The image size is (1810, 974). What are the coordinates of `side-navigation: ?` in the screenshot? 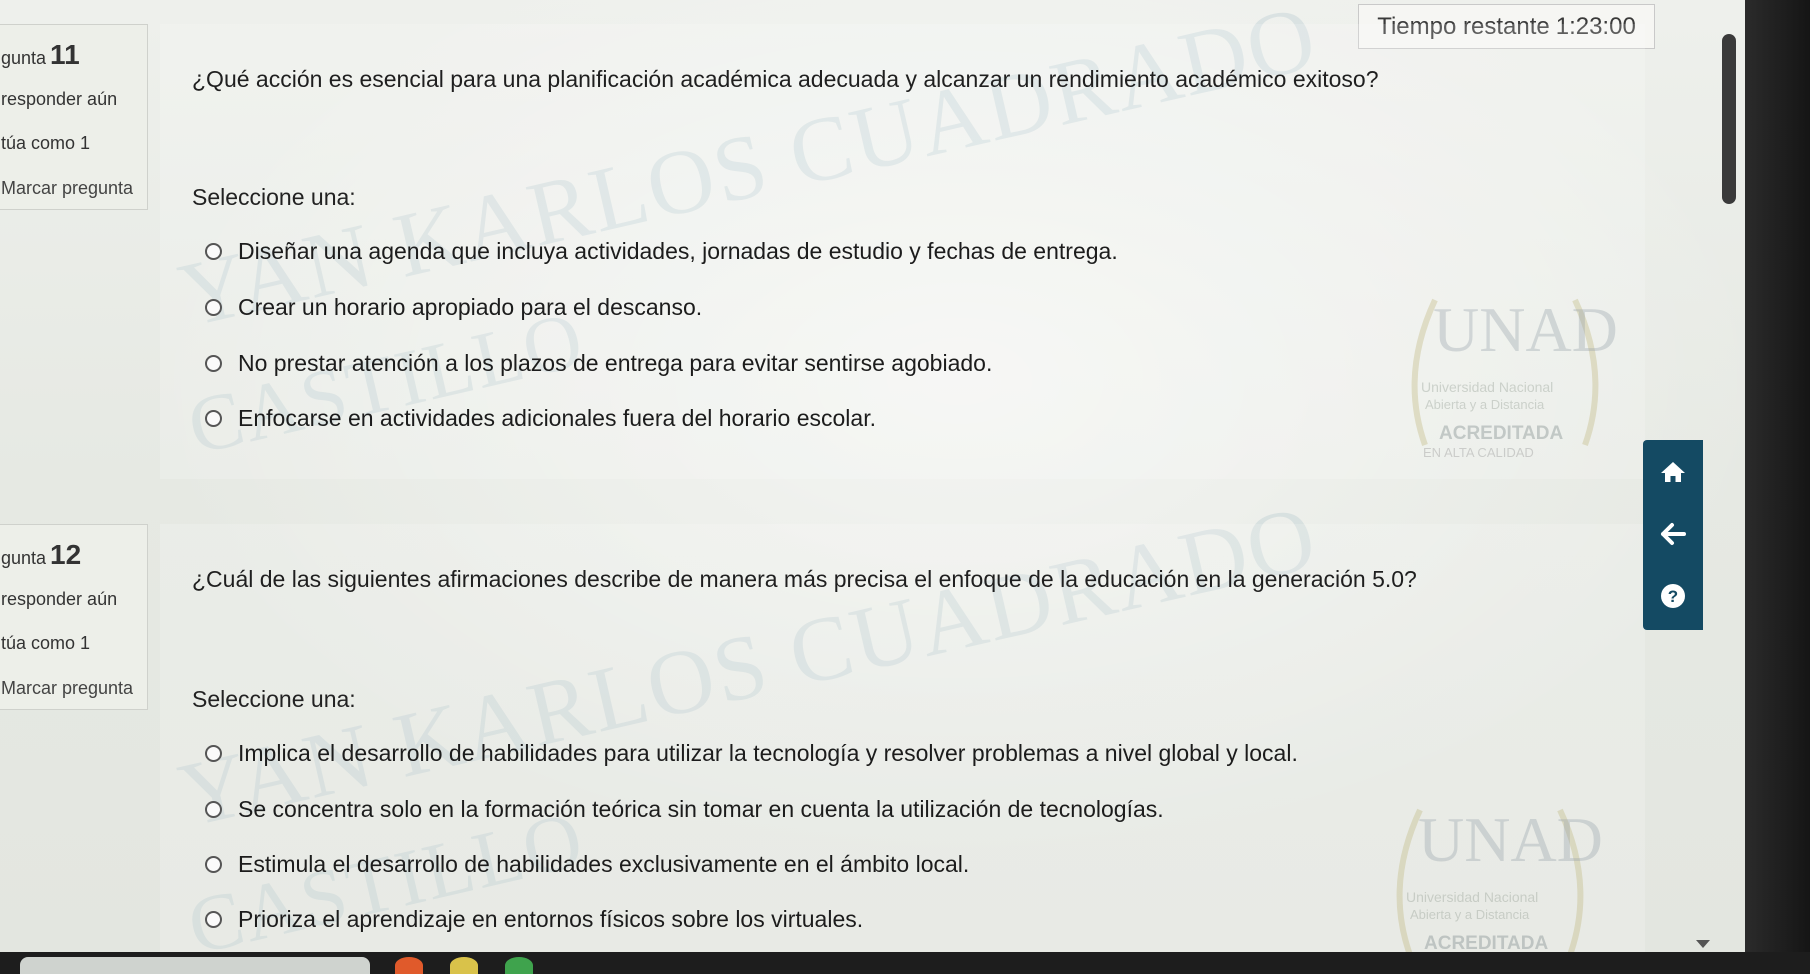 It's located at (1673, 535).